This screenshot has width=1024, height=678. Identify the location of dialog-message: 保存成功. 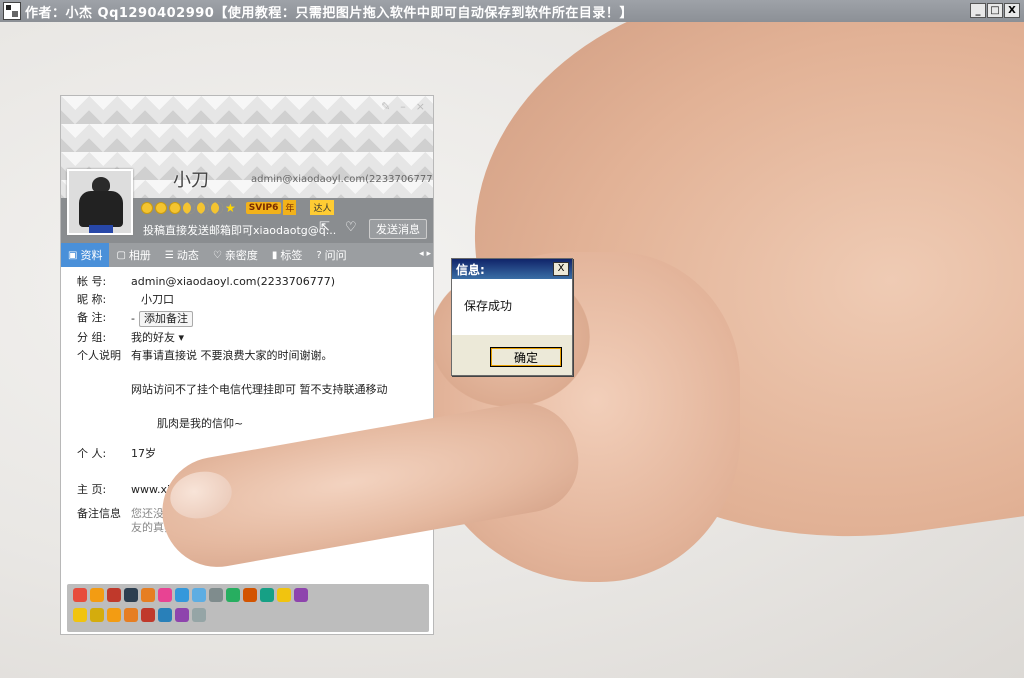
(512, 307).